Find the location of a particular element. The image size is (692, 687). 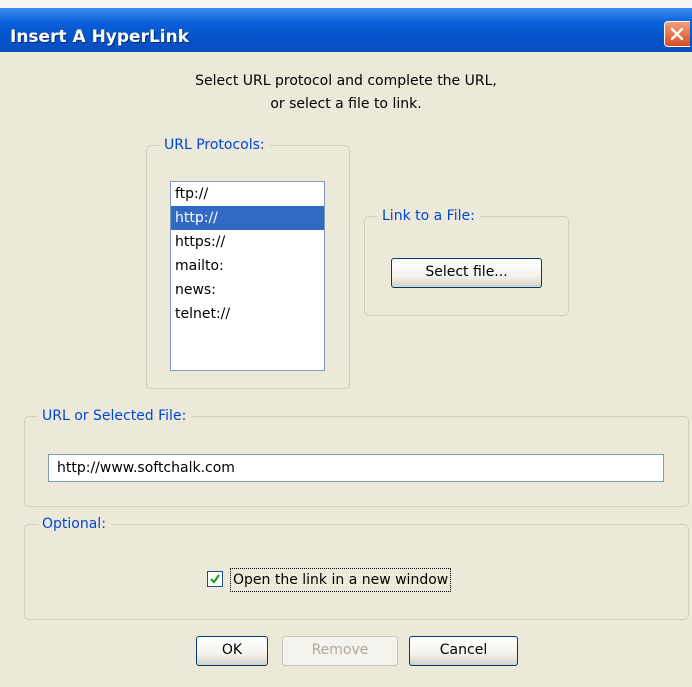

cancel-button: Cancel is located at coordinates (463, 651).